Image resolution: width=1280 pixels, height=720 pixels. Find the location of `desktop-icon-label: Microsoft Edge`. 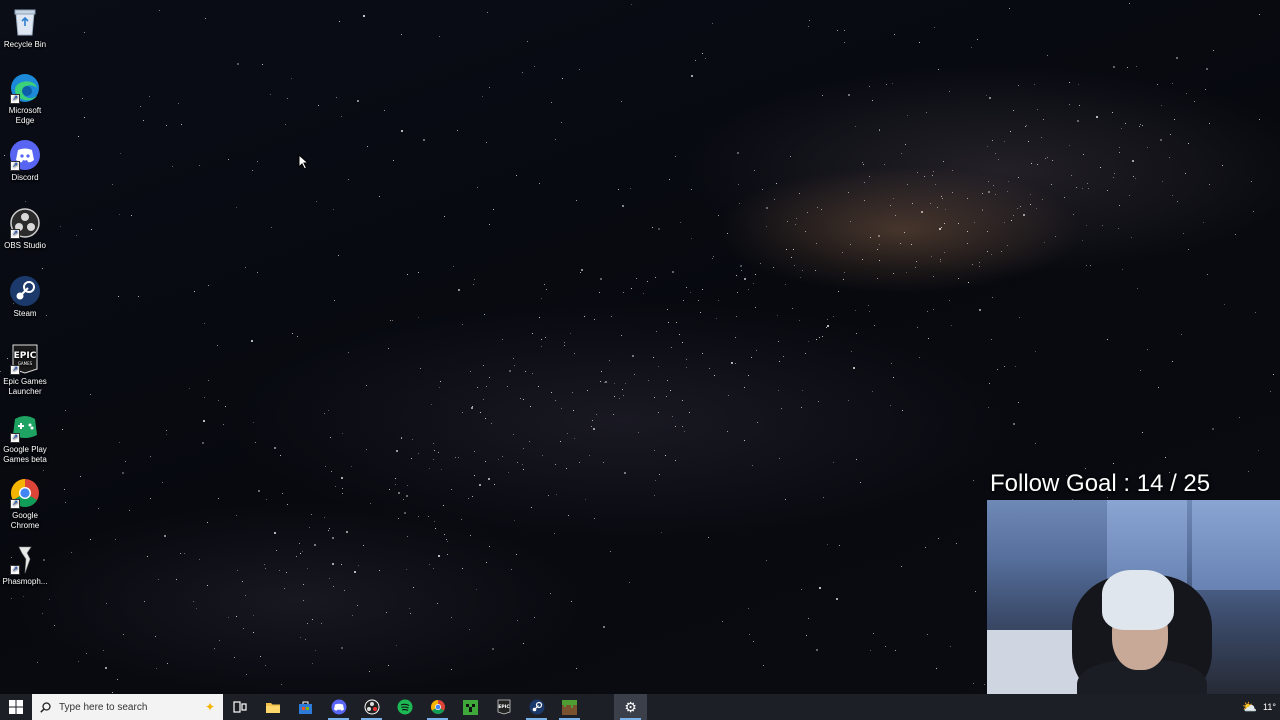

desktop-icon-label: Microsoft Edge is located at coordinates (25, 115).